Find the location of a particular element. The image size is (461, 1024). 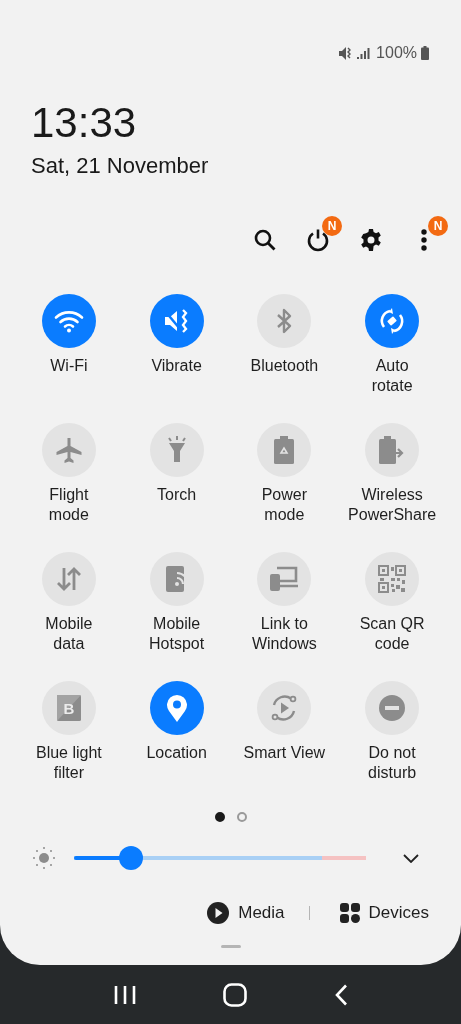

toggle-label: Smart View is located at coordinates (284, 753).